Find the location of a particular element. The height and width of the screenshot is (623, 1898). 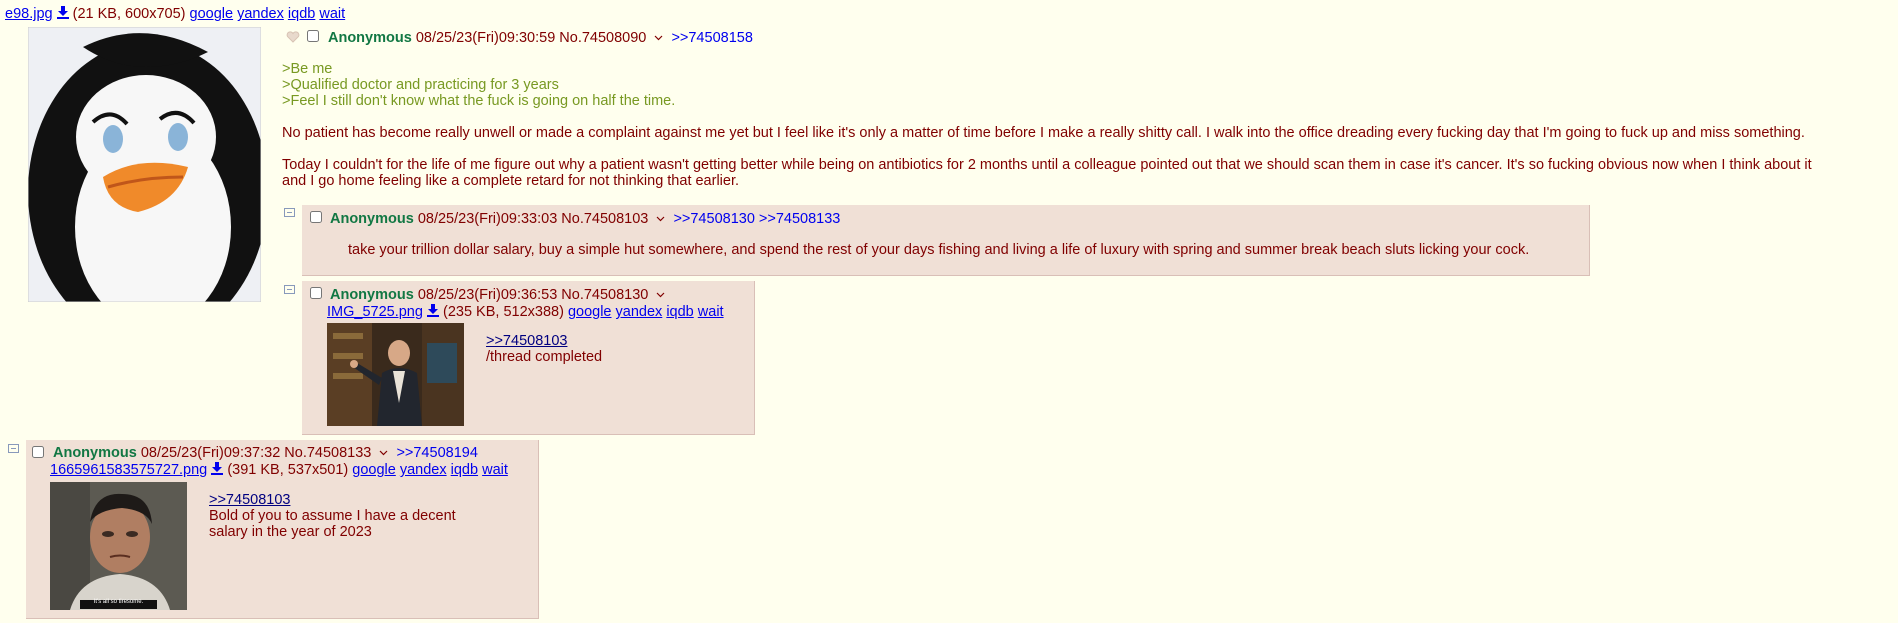

op-post-number: No.74508090 is located at coordinates (602, 38).